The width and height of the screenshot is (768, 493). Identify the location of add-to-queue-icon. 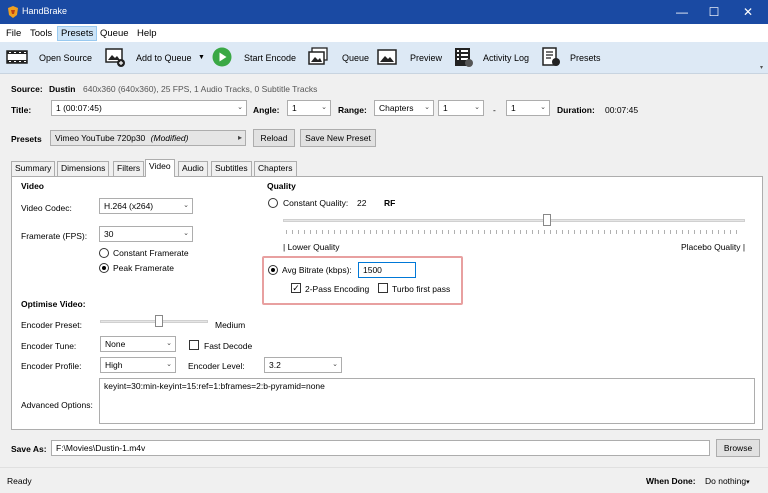
(115, 57).